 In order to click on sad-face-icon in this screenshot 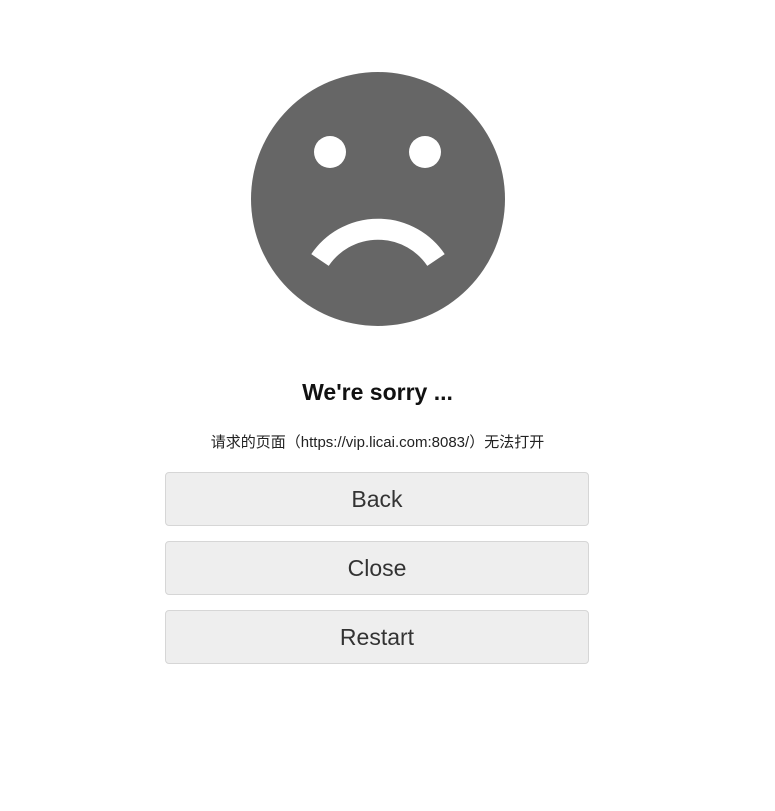, I will do `click(378, 199)`.